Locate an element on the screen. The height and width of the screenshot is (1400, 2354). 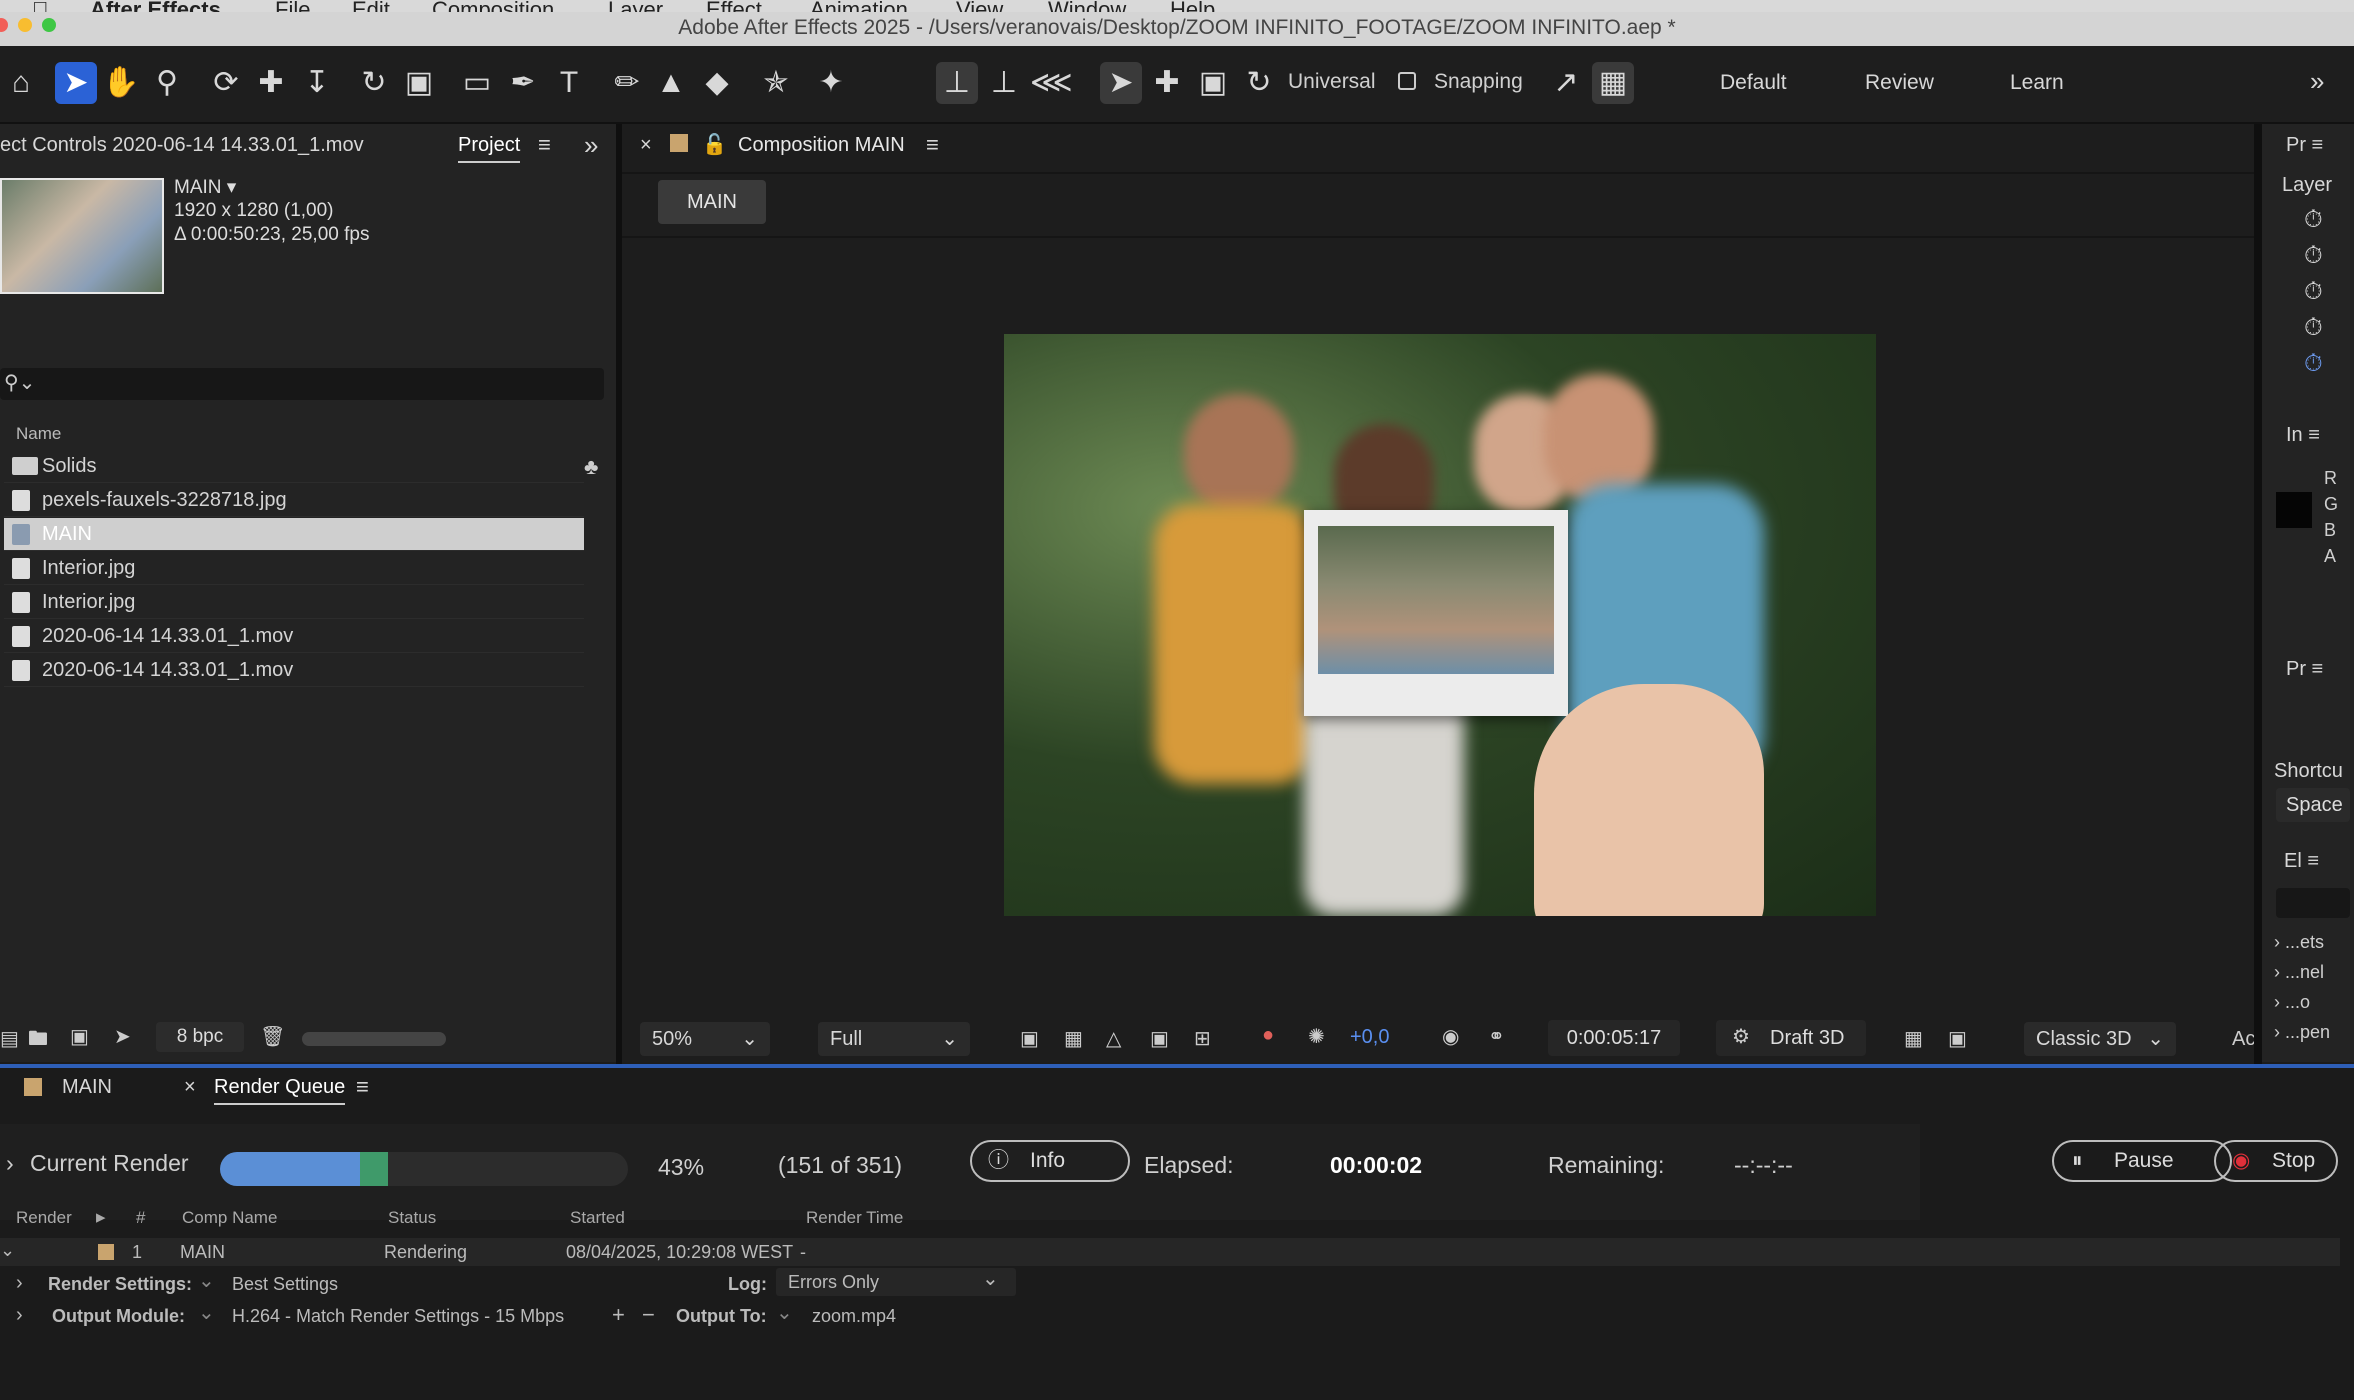
effects-list-item: › ...o is located at coordinates (2292, 1002).